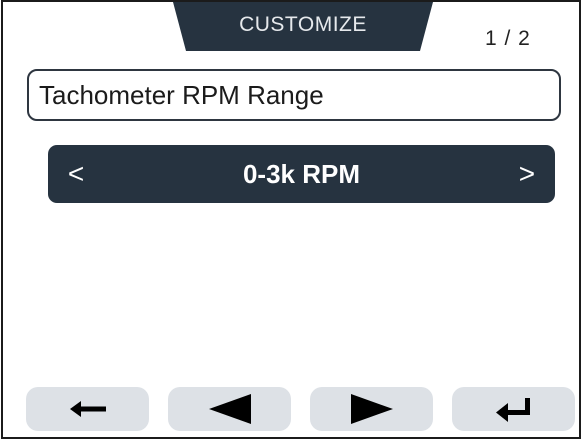 The image size is (584, 441). I want to click on selector-value: 0-3k RPM, so click(301, 173).